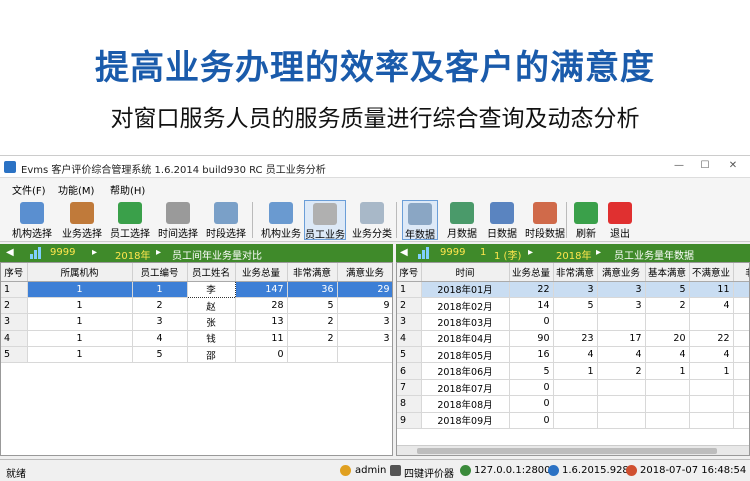 The image size is (750, 481). Describe the element at coordinates (211, 306) in the screenshot. I see `table-cell: 赵` at that location.